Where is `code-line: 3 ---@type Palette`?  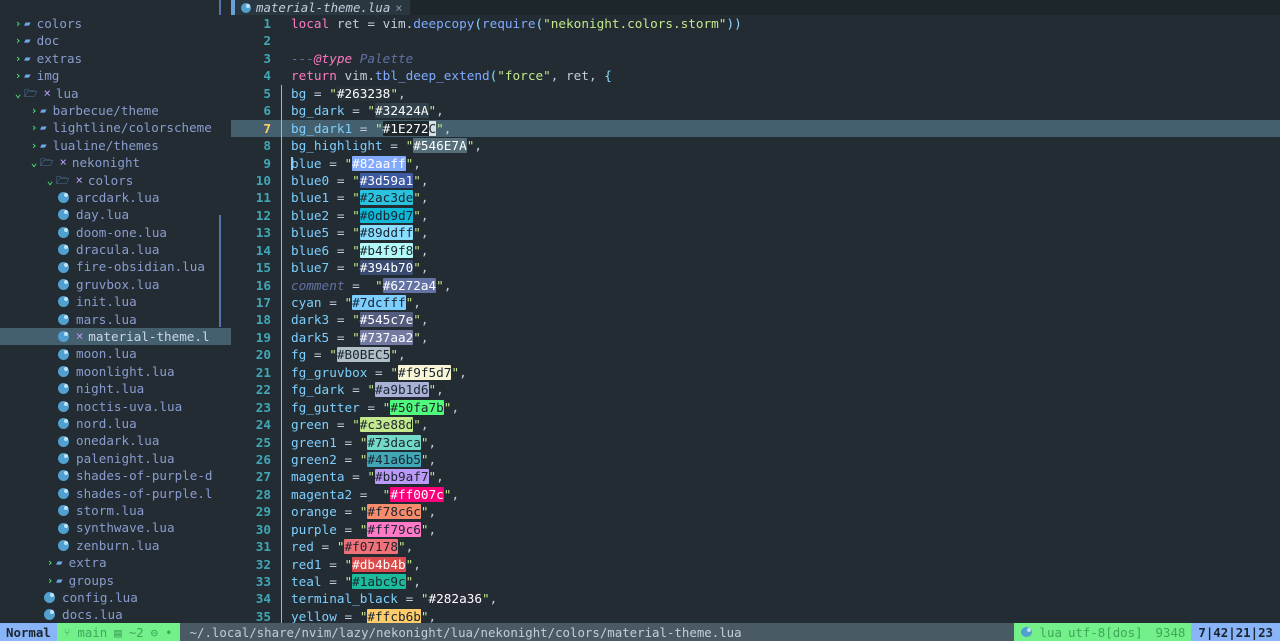 code-line: 3 ---@type Palette is located at coordinates (755, 58).